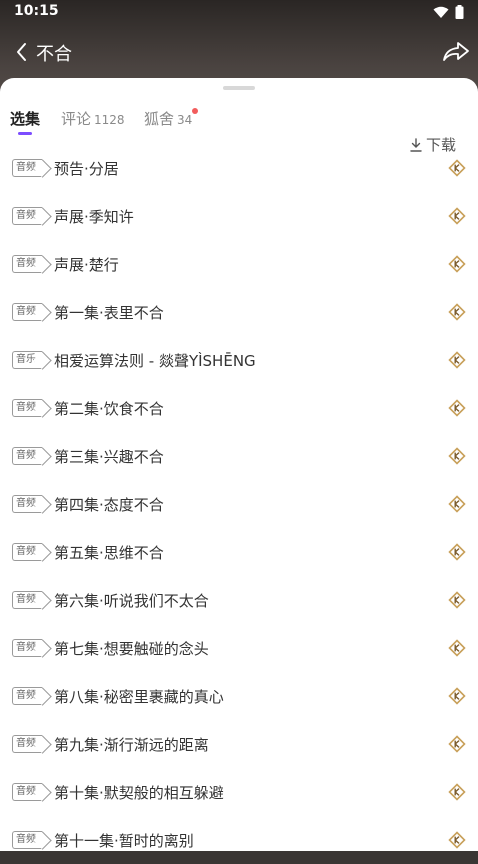 This screenshot has width=478, height=864. What do you see at coordinates (109, 313) in the screenshot?
I see `episode-title: 第一集·表里不合` at bounding box center [109, 313].